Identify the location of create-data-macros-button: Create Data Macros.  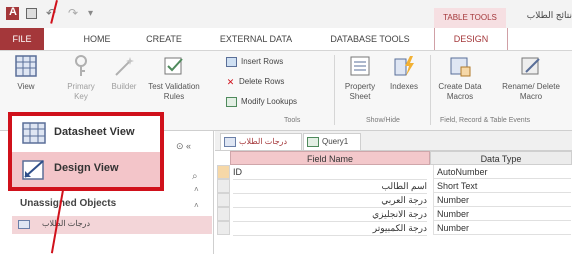
(460, 78).